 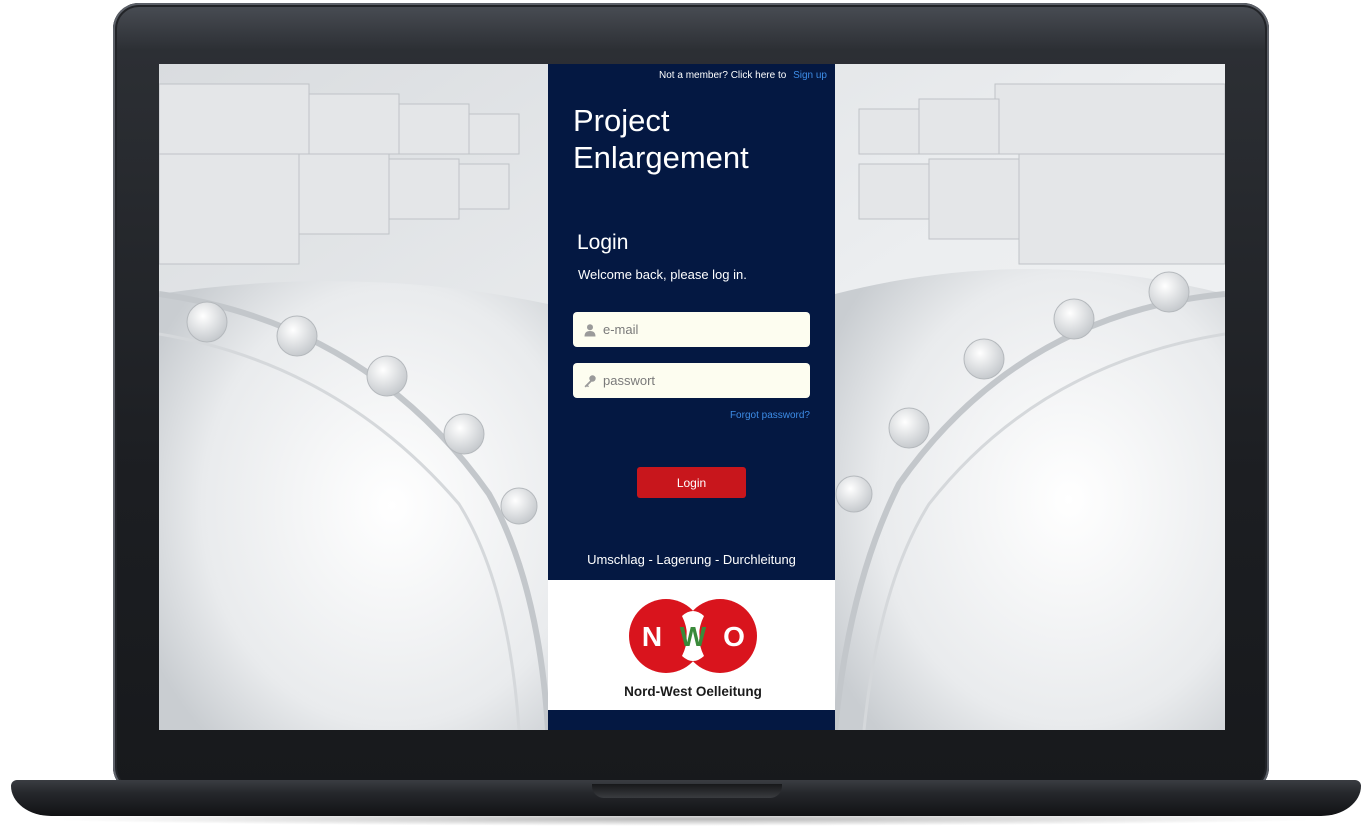 What do you see at coordinates (590, 329) in the screenshot?
I see `user-icon` at bounding box center [590, 329].